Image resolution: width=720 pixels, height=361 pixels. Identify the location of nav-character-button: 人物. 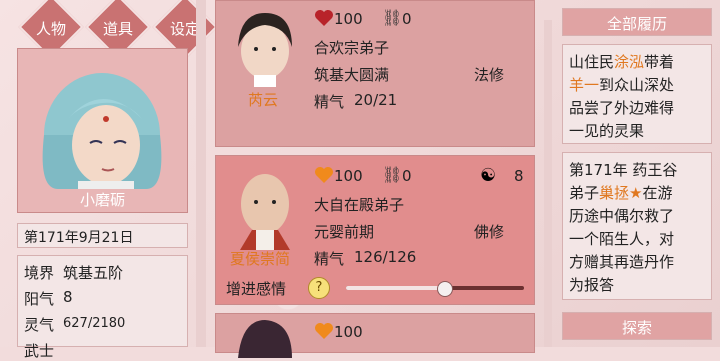
(51, 30).